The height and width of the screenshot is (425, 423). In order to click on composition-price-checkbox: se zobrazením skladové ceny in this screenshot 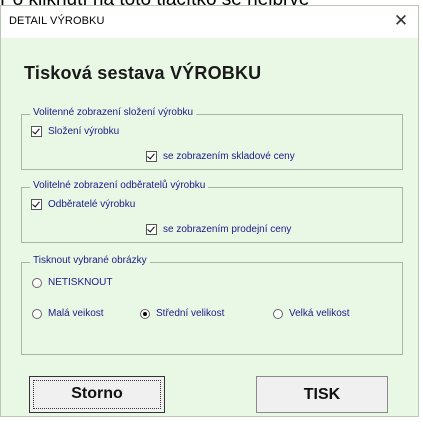, I will do `click(220, 156)`.